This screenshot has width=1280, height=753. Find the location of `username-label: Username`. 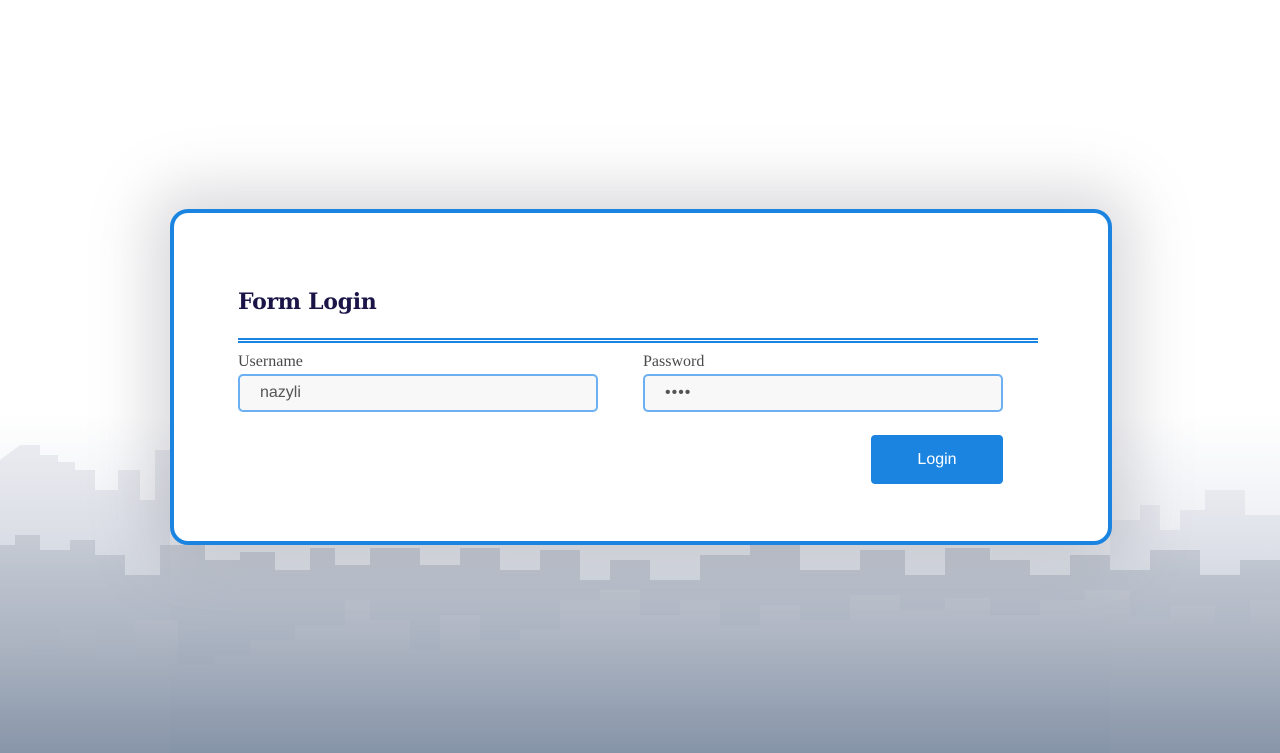

username-label: Username is located at coordinates (270, 361).